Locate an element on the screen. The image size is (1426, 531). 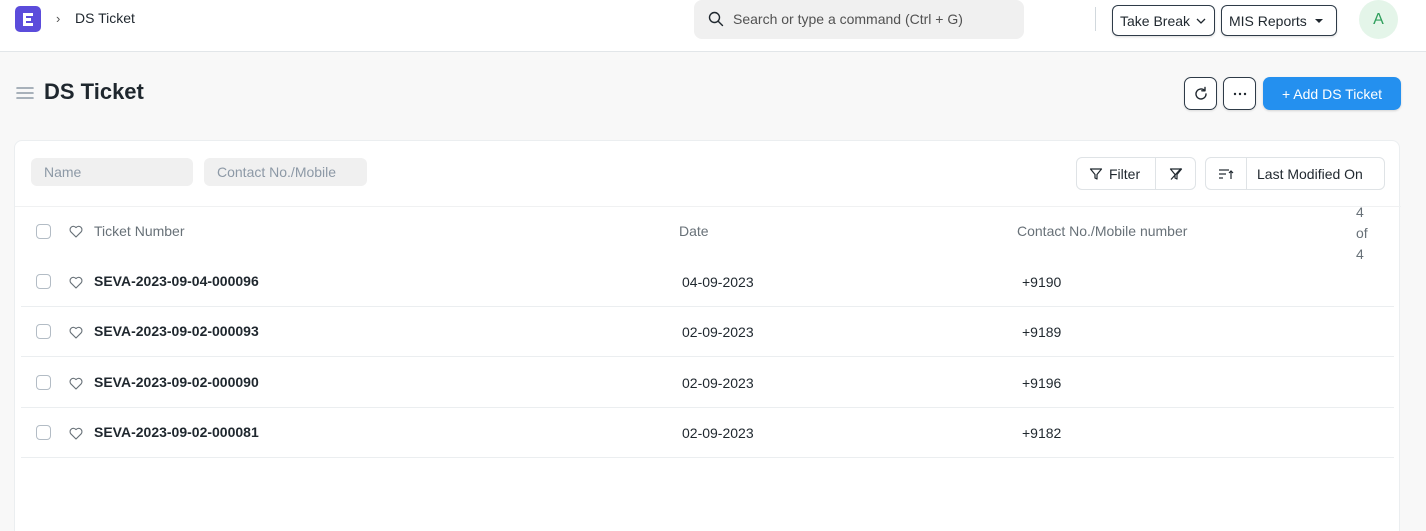
avatar: A is located at coordinates (1378, 19).